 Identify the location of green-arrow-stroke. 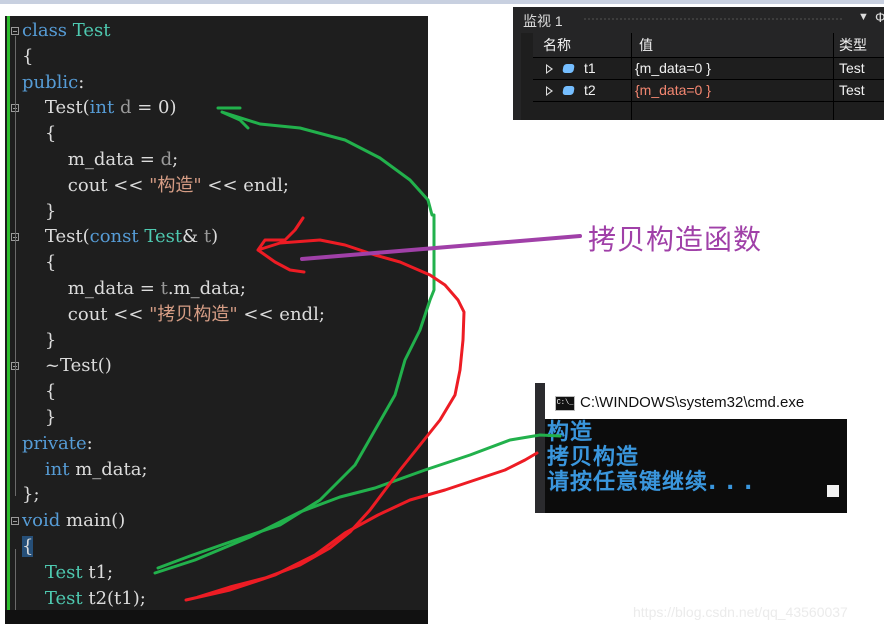
(357, 504).